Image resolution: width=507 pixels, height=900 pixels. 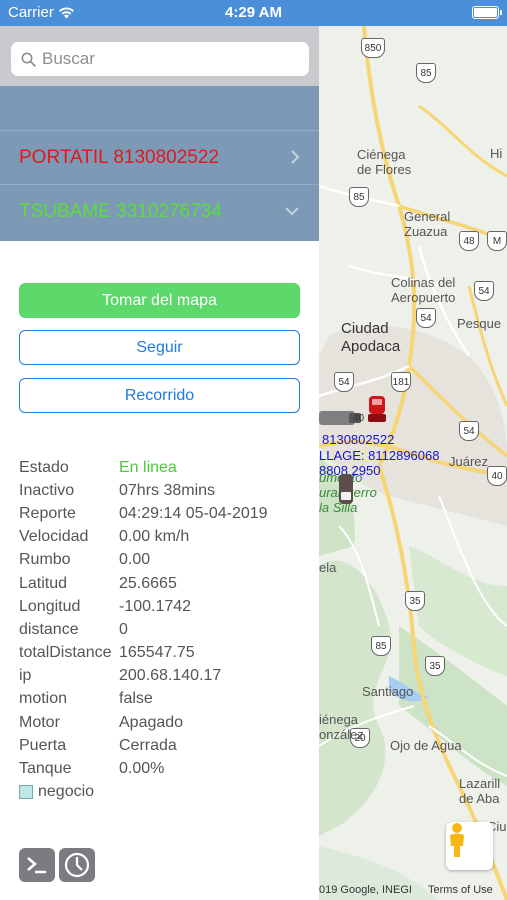 I want to click on info-value: 0, so click(x=123, y=629).